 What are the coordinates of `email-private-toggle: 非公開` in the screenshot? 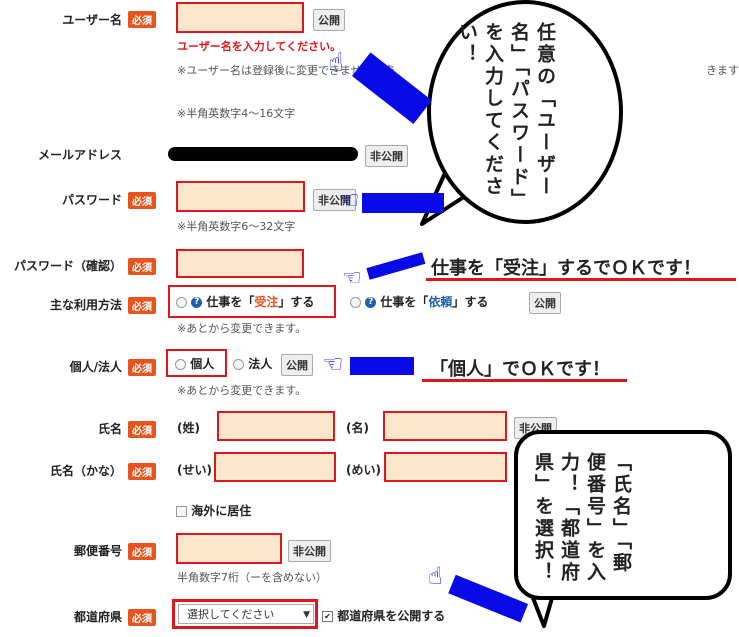 It's located at (386, 156).